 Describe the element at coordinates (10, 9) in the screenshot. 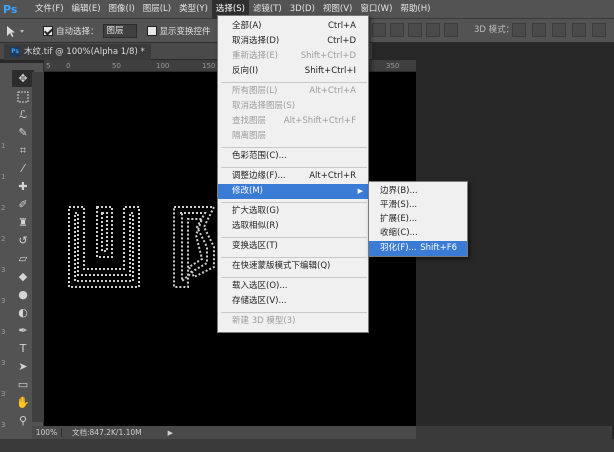

I see `ps-logo: Ps` at that location.